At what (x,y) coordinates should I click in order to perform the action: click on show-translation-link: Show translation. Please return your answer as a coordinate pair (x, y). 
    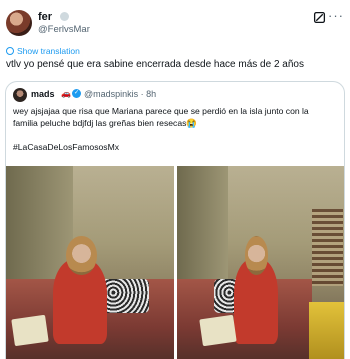
    Looking at the image, I should click on (43, 51).